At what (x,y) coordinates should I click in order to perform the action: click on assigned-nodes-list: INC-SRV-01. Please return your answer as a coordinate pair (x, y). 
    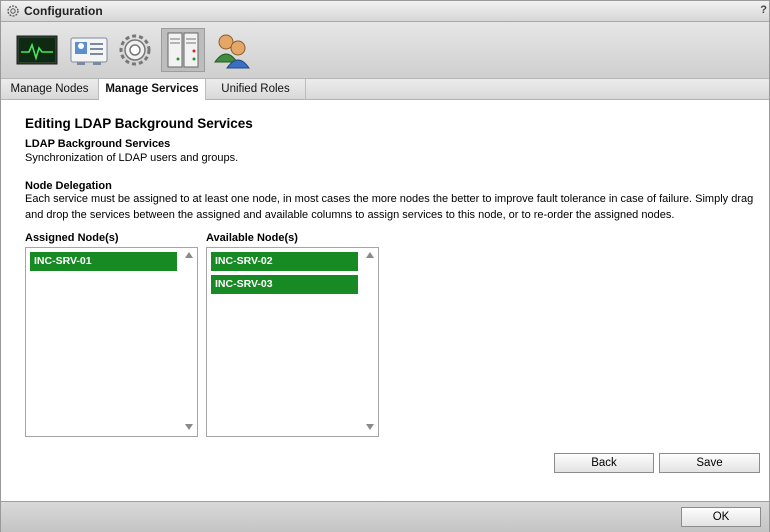
    Looking at the image, I should click on (111, 342).